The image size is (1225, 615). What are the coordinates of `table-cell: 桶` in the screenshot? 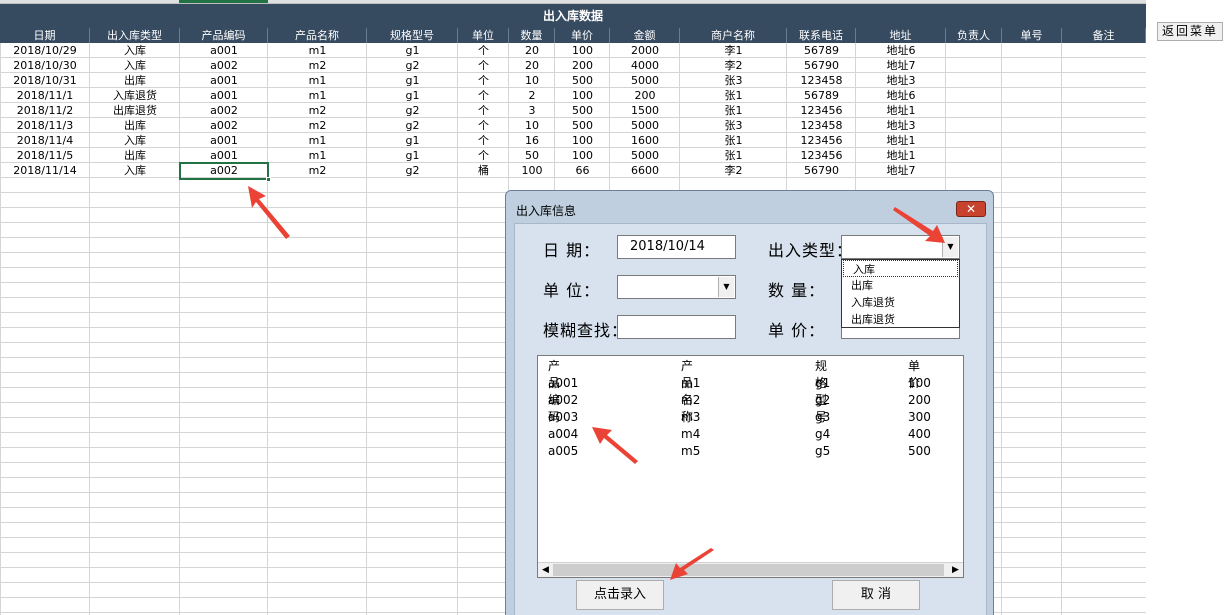 It's located at (483, 170).